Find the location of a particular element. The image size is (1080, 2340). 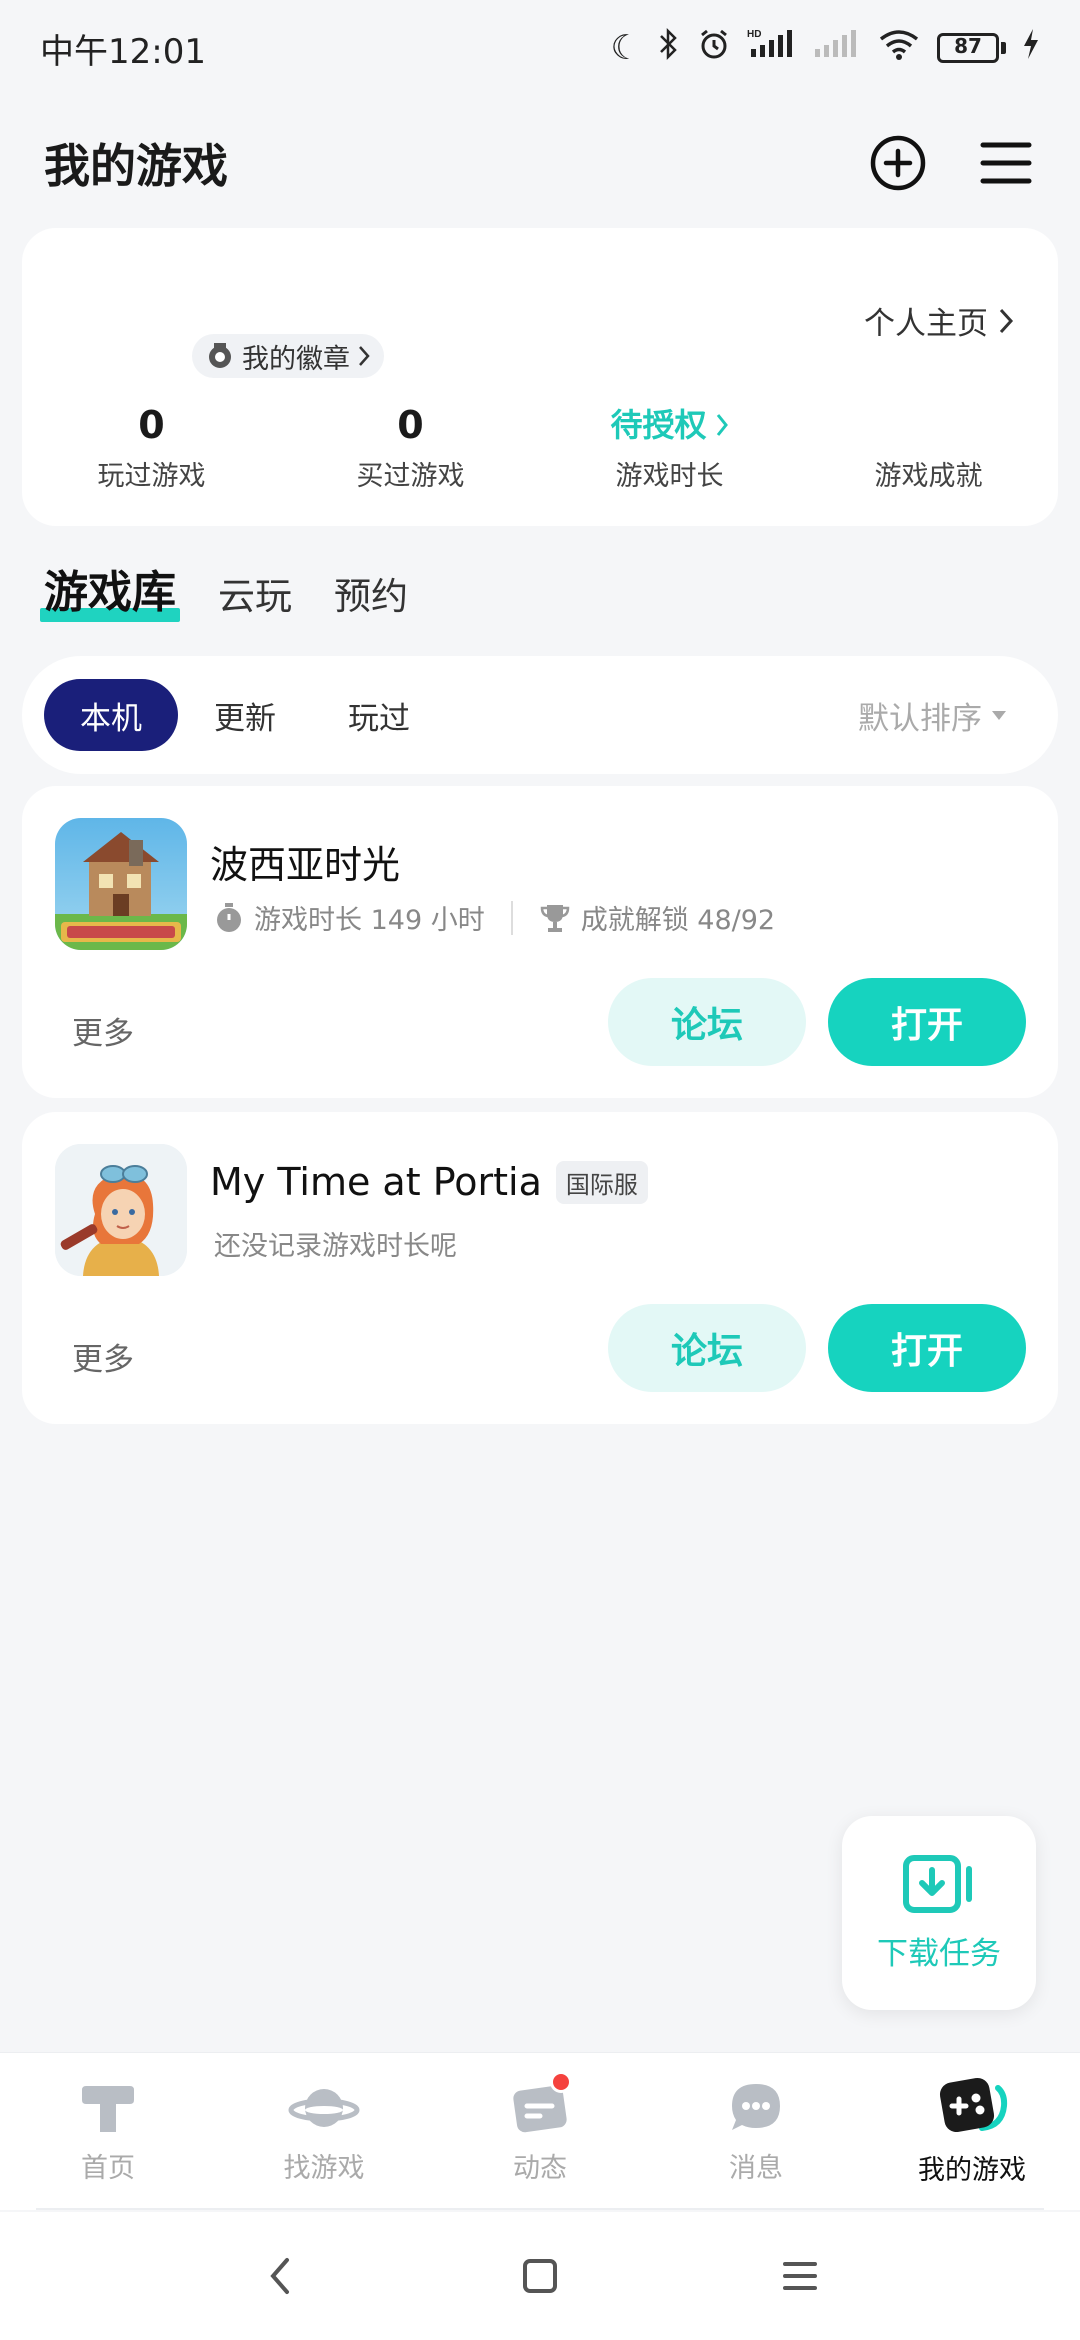

battery-level: 87 is located at coordinates (968, 46).